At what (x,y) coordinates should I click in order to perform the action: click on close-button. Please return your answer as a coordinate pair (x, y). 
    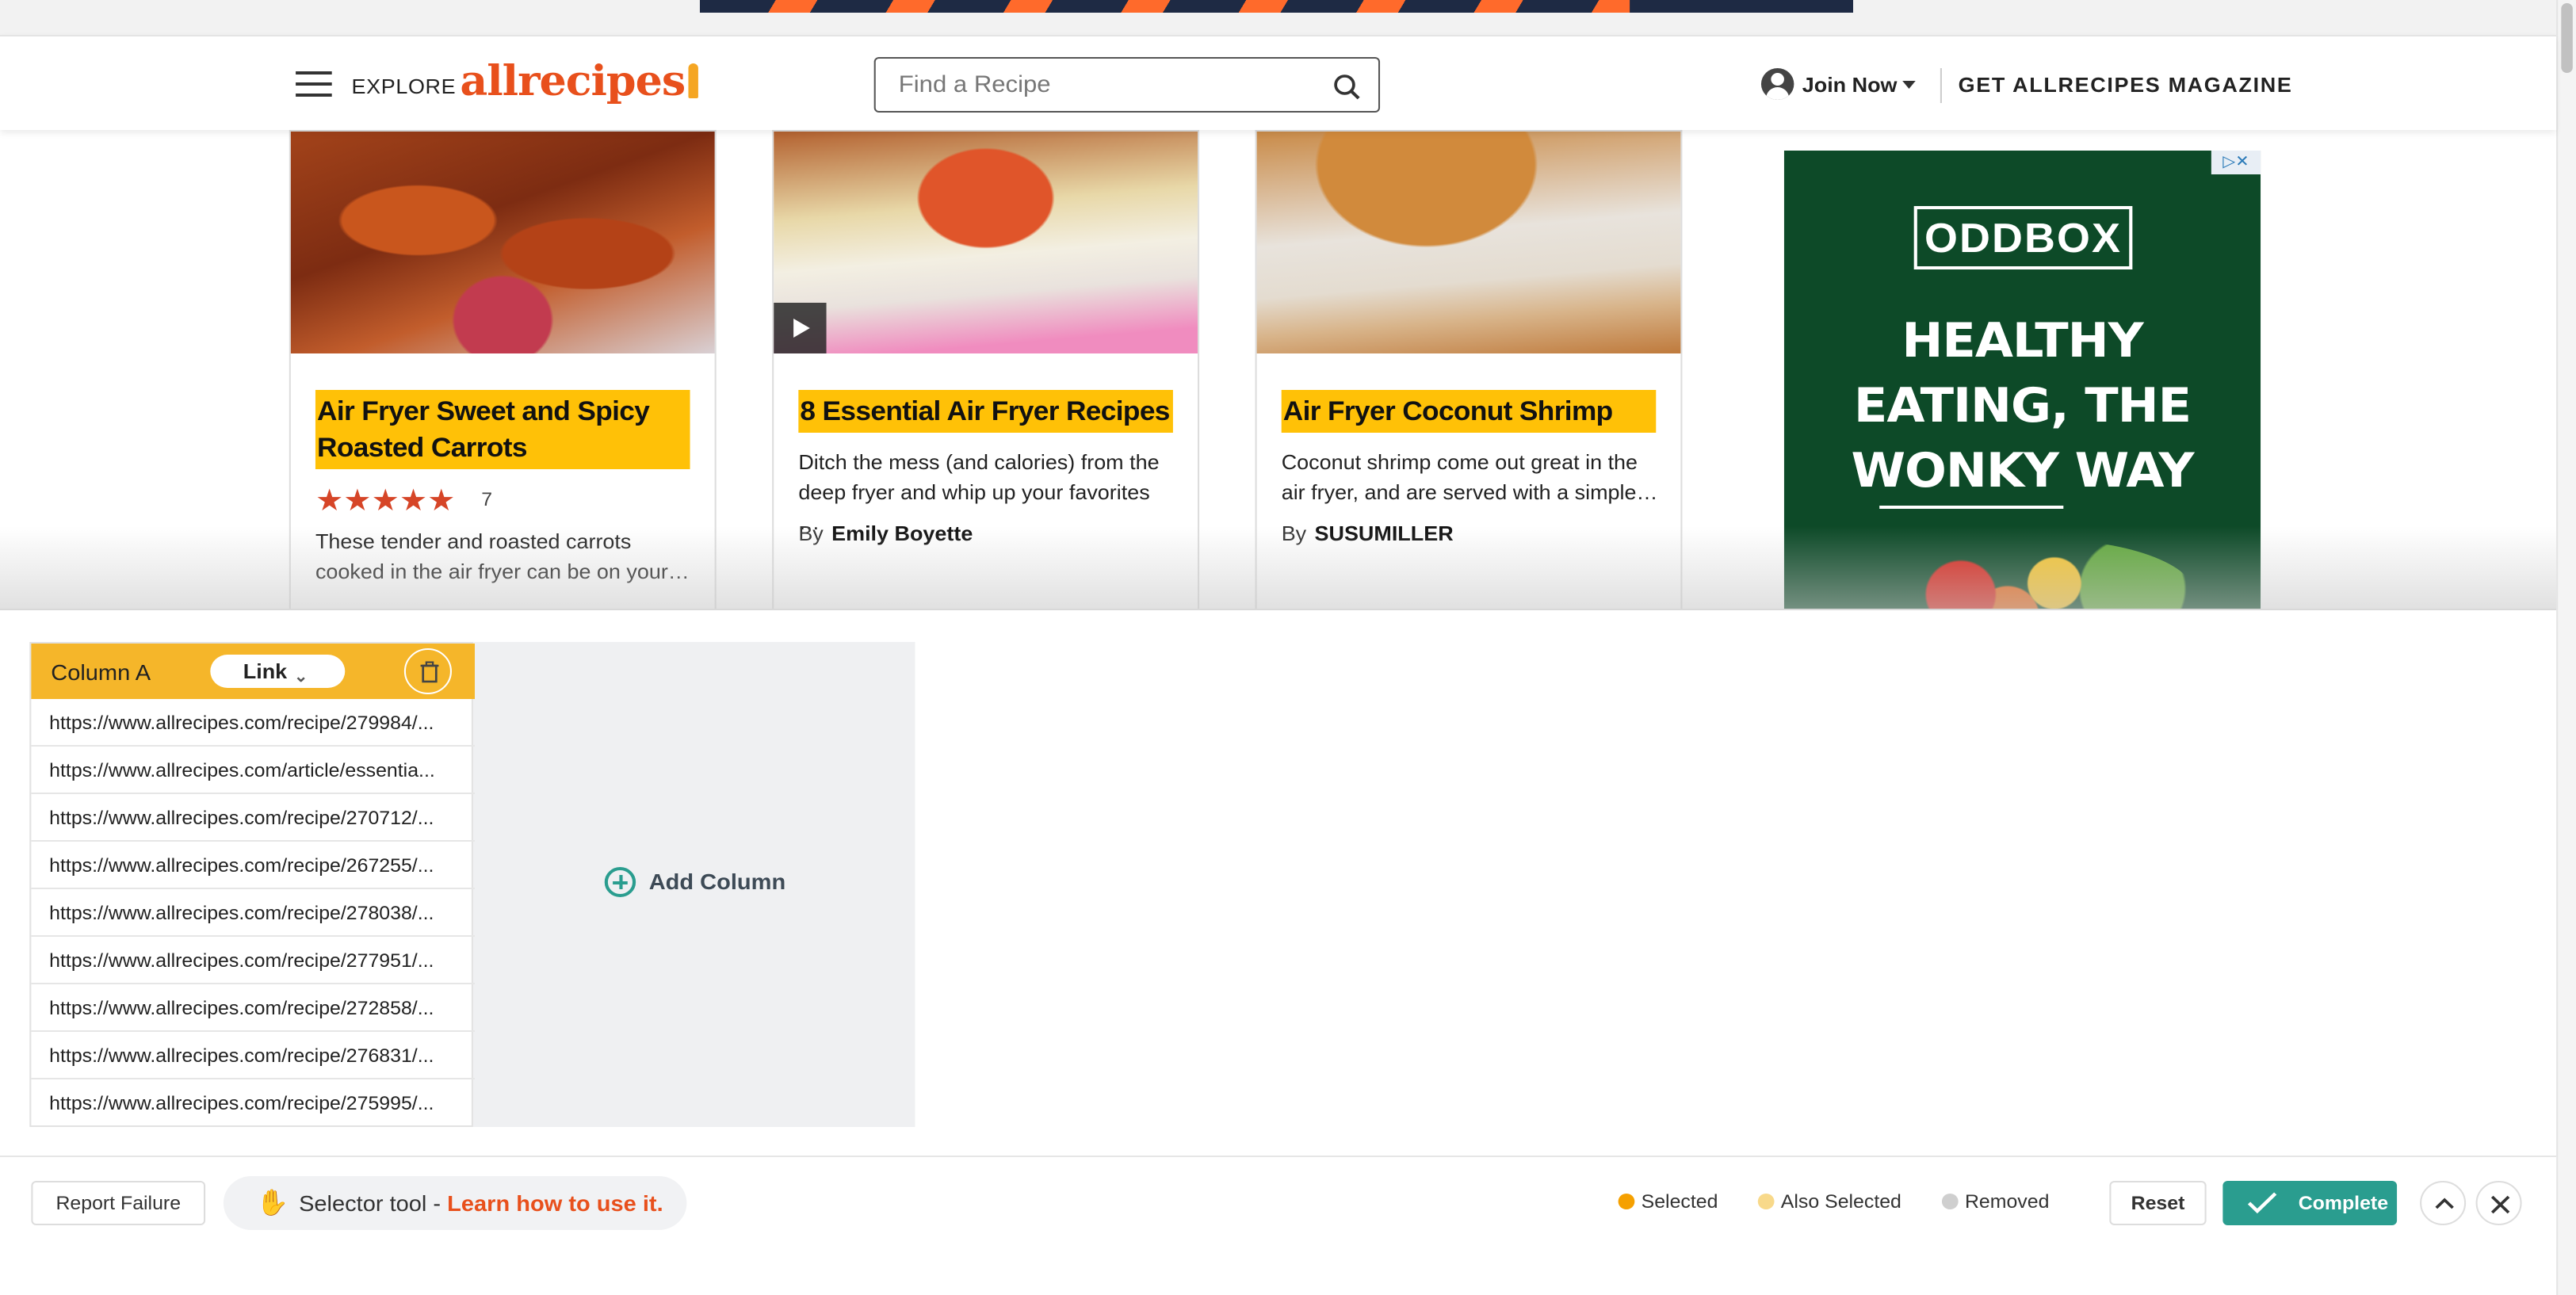
    Looking at the image, I should click on (2498, 1203).